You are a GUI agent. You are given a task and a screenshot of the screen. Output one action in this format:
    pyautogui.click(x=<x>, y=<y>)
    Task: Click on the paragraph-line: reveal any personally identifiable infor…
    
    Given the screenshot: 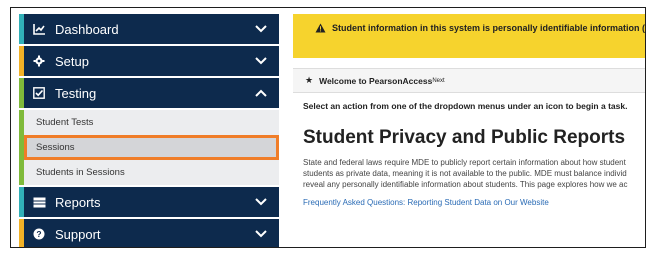 What is the action you would take?
    pyautogui.click(x=465, y=184)
    